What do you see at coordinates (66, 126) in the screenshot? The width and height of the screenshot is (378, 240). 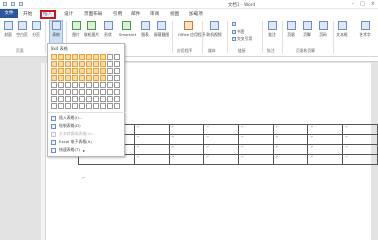 I see `draw-table-item: 绘制表格(D)` at bounding box center [66, 126].